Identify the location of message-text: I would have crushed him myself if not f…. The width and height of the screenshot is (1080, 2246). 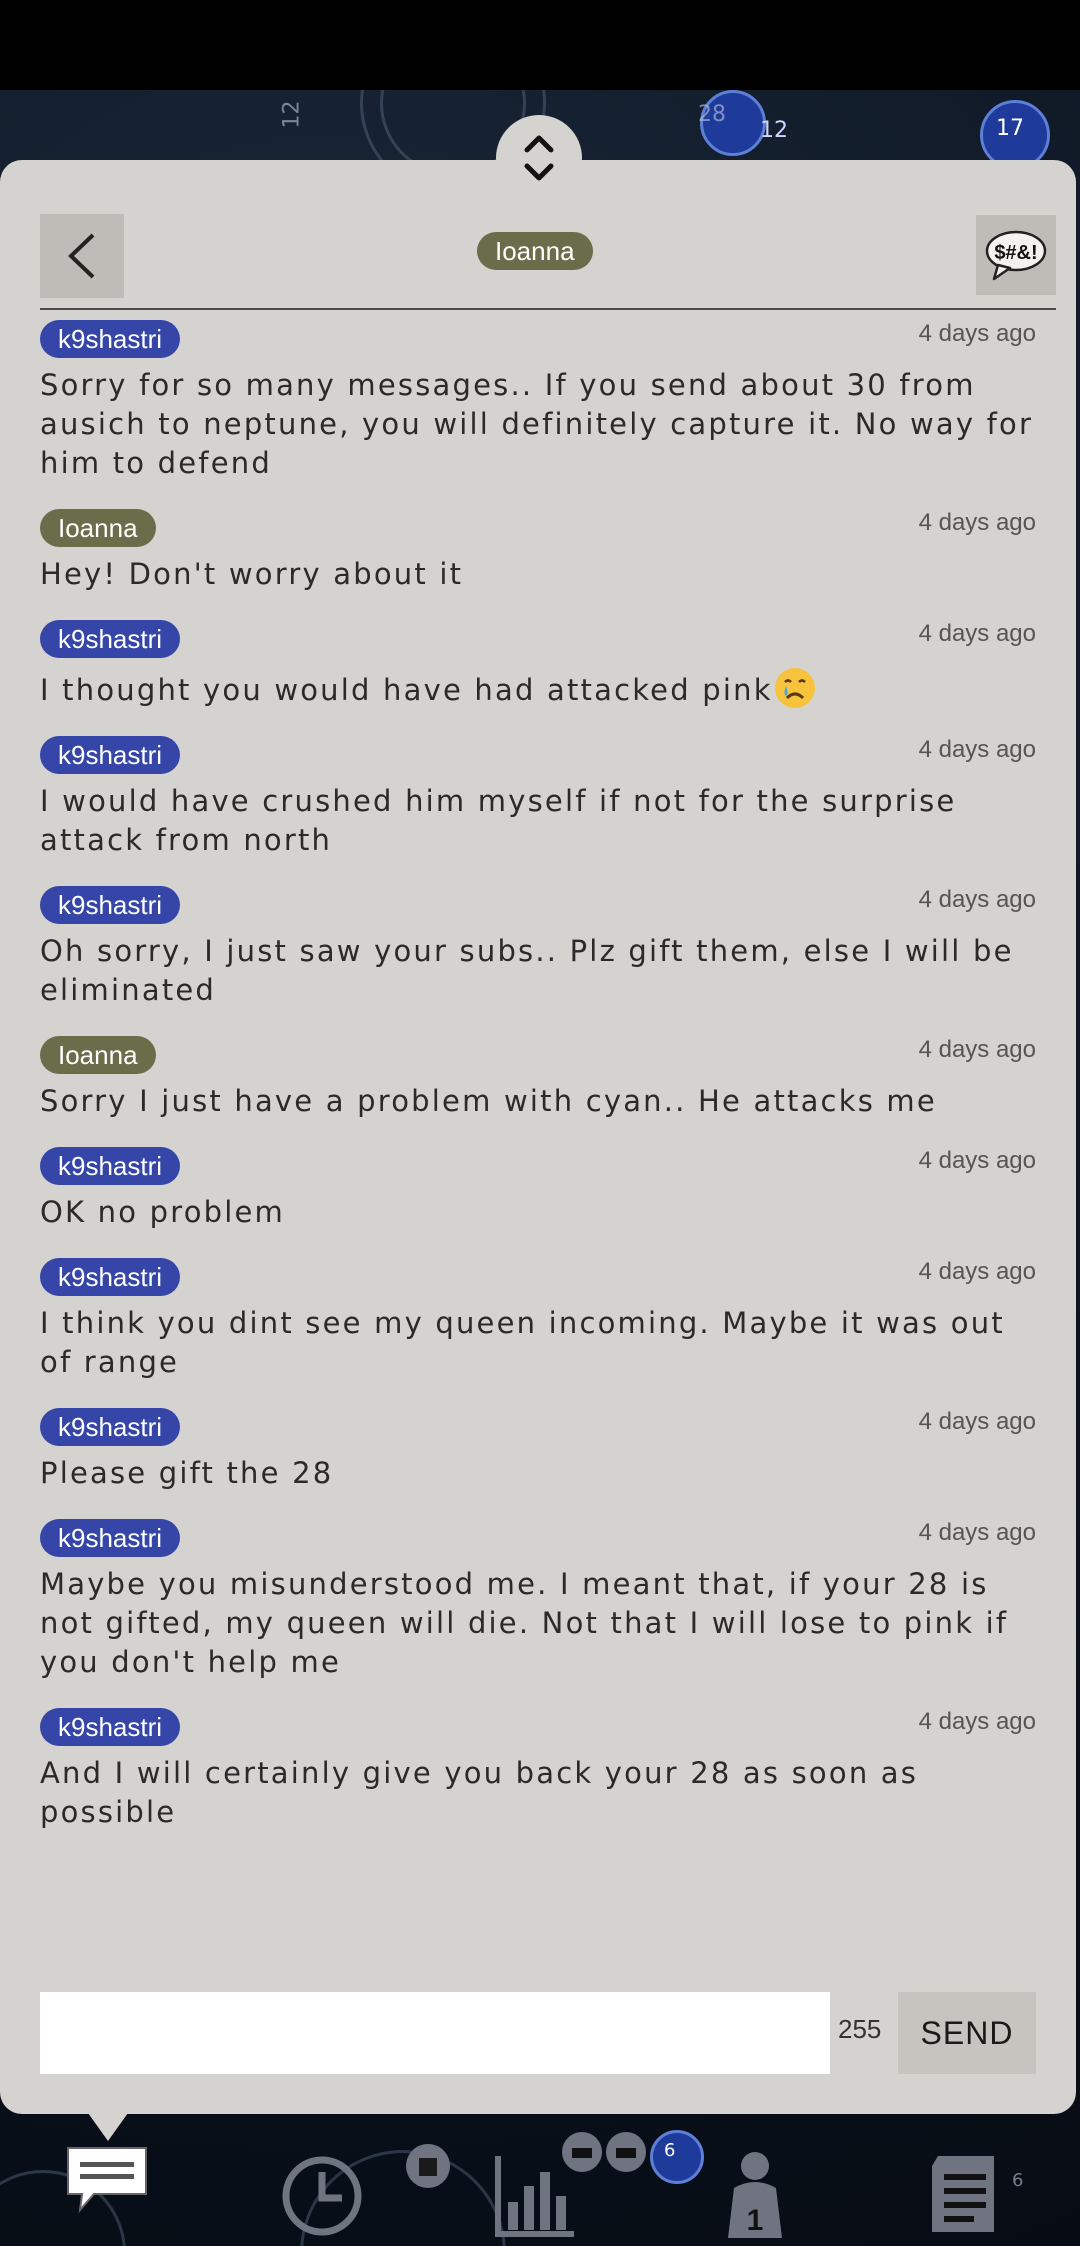
(498, 820).